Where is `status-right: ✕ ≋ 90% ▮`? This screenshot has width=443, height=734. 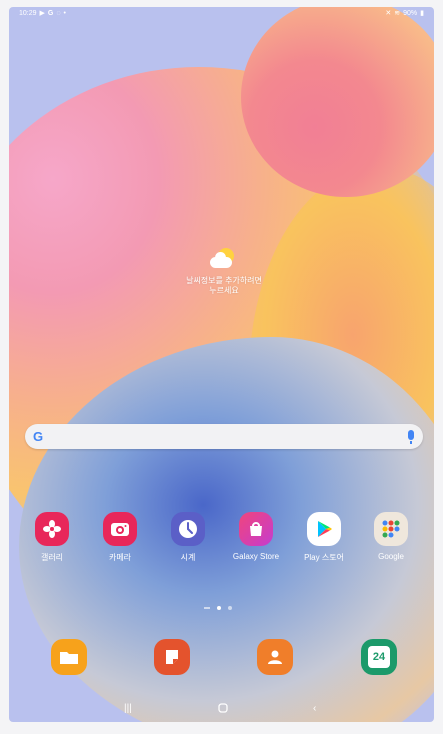
status-right: ✕ ≋ 90% ▮ is located at coordinates (404, 13).